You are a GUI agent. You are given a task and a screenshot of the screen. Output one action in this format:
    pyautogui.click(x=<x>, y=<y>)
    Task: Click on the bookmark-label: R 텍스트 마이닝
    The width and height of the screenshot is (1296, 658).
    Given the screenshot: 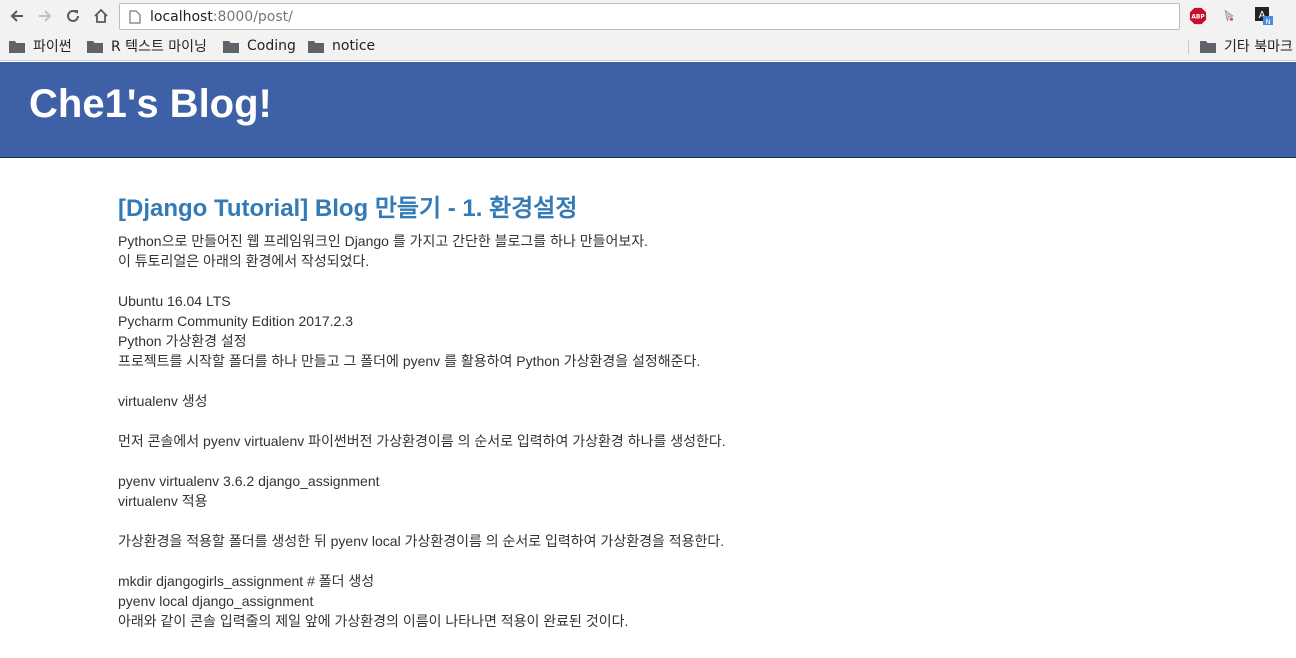 What is the action you would take?
    pyautogui.click(x=159, y=47)
    